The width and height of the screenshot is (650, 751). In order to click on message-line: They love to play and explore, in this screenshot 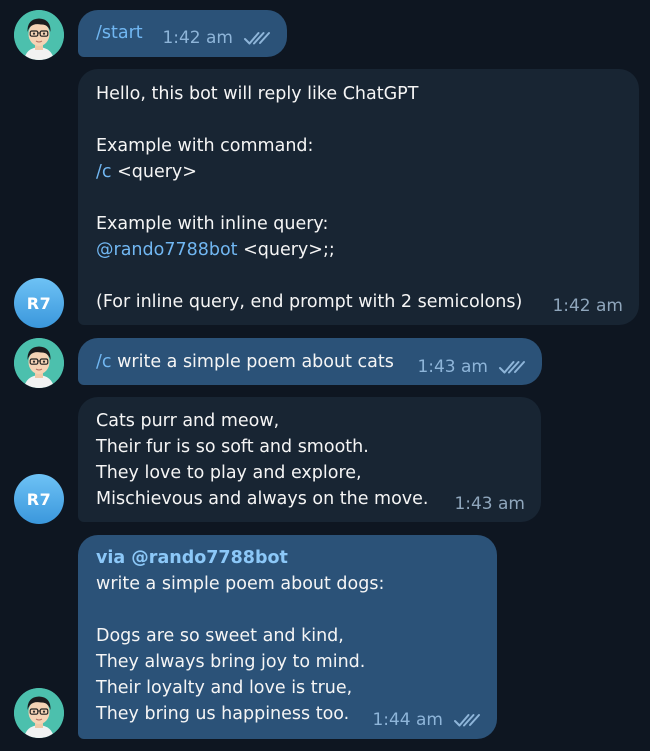, I will do `click(229, 473)`.